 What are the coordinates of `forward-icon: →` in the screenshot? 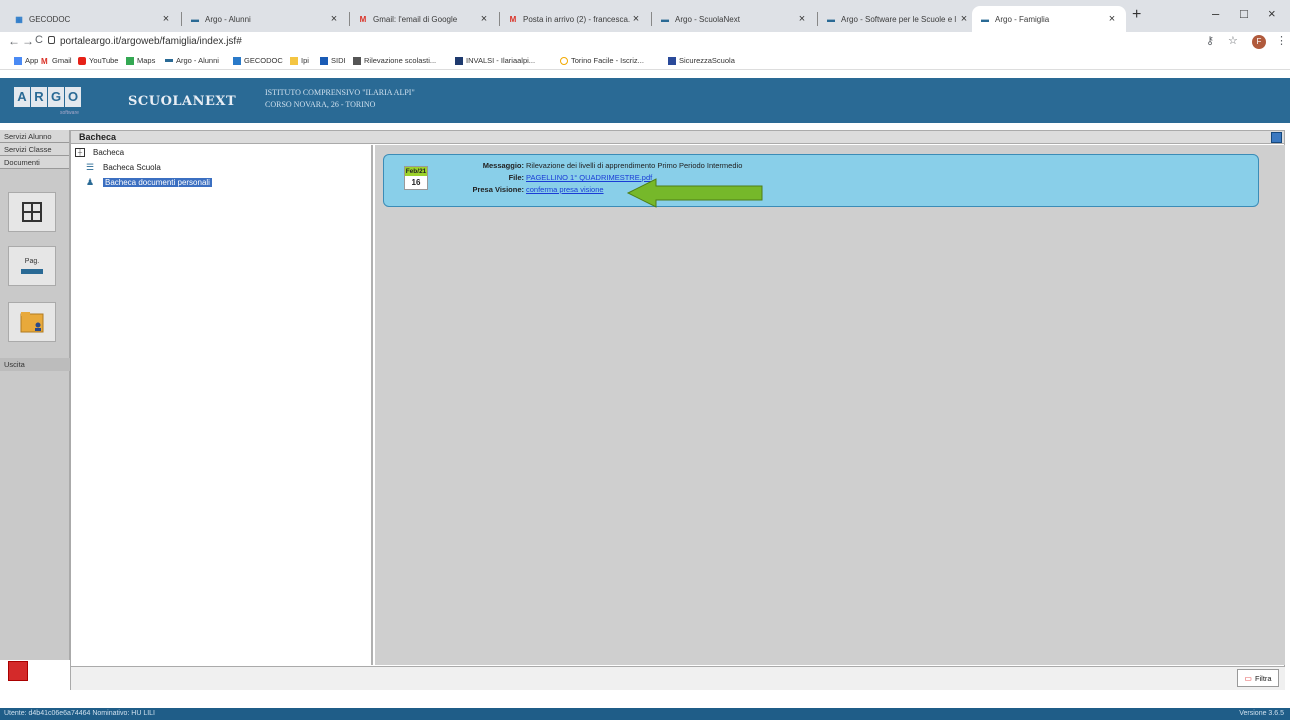 It's located at (28, 41).